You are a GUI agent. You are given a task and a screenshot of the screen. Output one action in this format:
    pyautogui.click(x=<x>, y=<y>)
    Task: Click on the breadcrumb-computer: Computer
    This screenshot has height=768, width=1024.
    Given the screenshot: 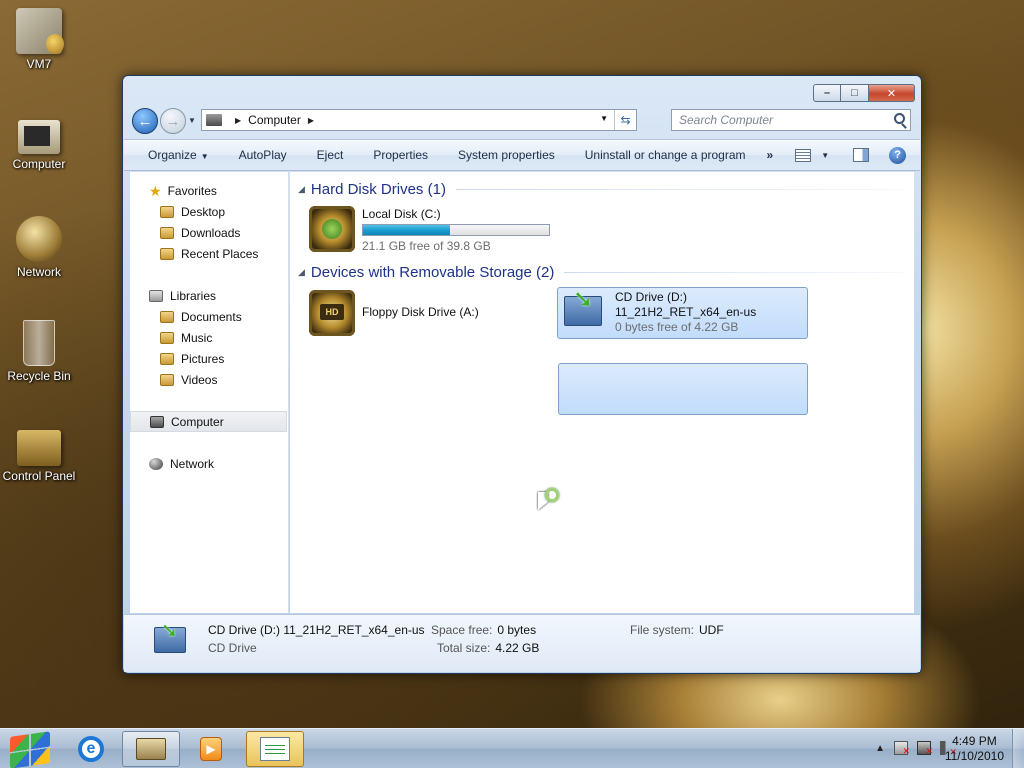 What is the action you would take?
    pyautogui.click(x=274, y=120)
    